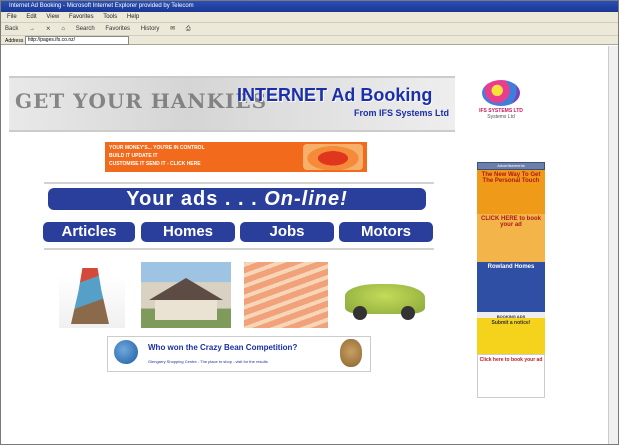 This screenshot has height=445, width=619. I want to click on promo-line3: CUSTOMISE IT SEND IT - CLICK HERE, so click(155, 164).